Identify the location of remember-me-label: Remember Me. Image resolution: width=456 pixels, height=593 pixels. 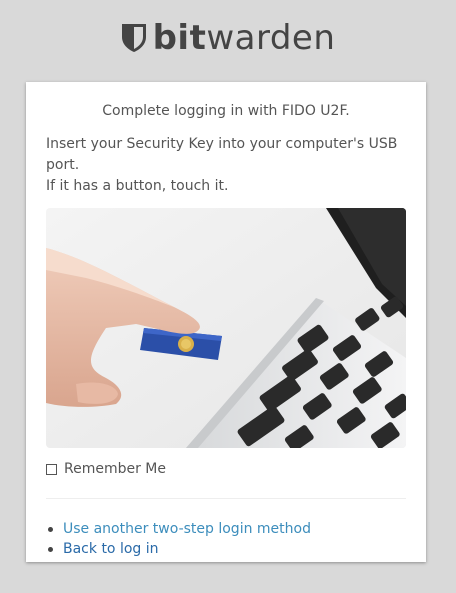
(115, 469).